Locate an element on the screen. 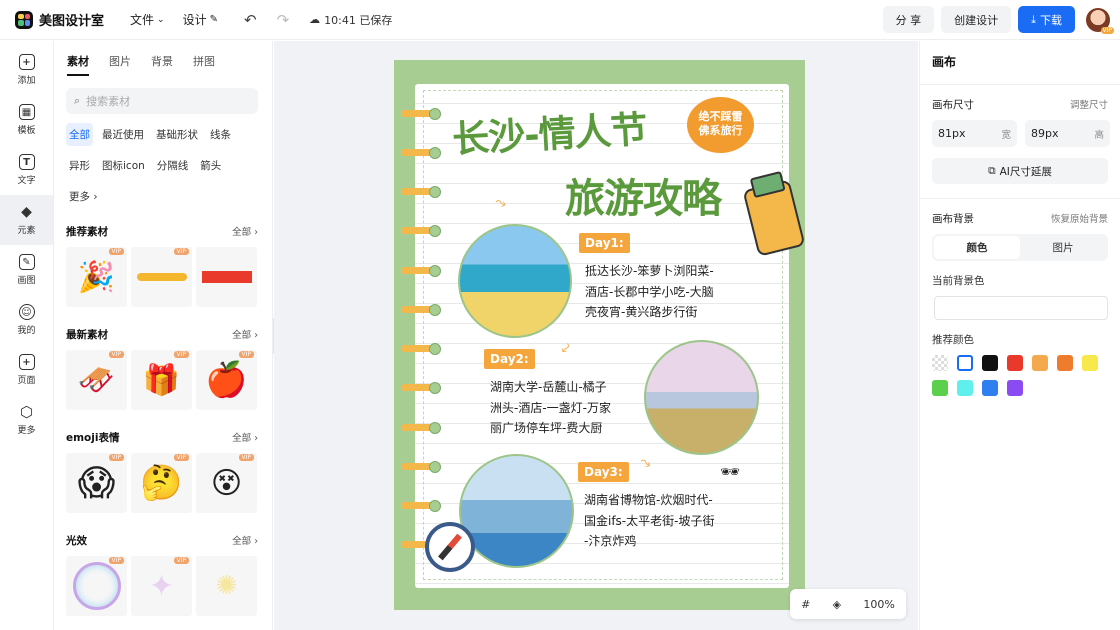  tab-collage: 拼图 is located at coordinates (204, 64).